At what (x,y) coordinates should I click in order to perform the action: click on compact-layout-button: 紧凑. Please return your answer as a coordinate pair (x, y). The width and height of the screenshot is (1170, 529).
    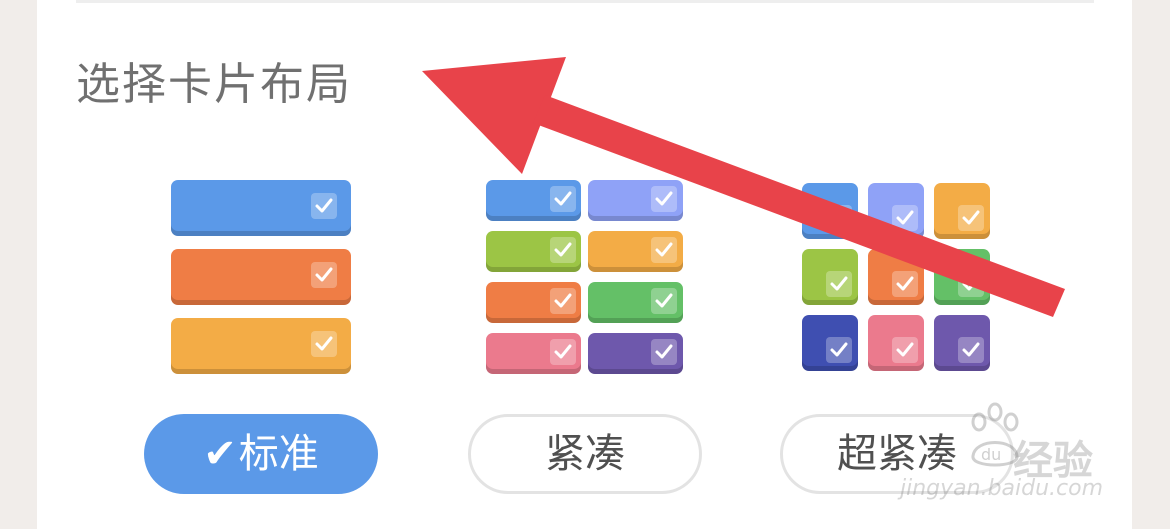
    Looking at the image, I should click on (585, 454).